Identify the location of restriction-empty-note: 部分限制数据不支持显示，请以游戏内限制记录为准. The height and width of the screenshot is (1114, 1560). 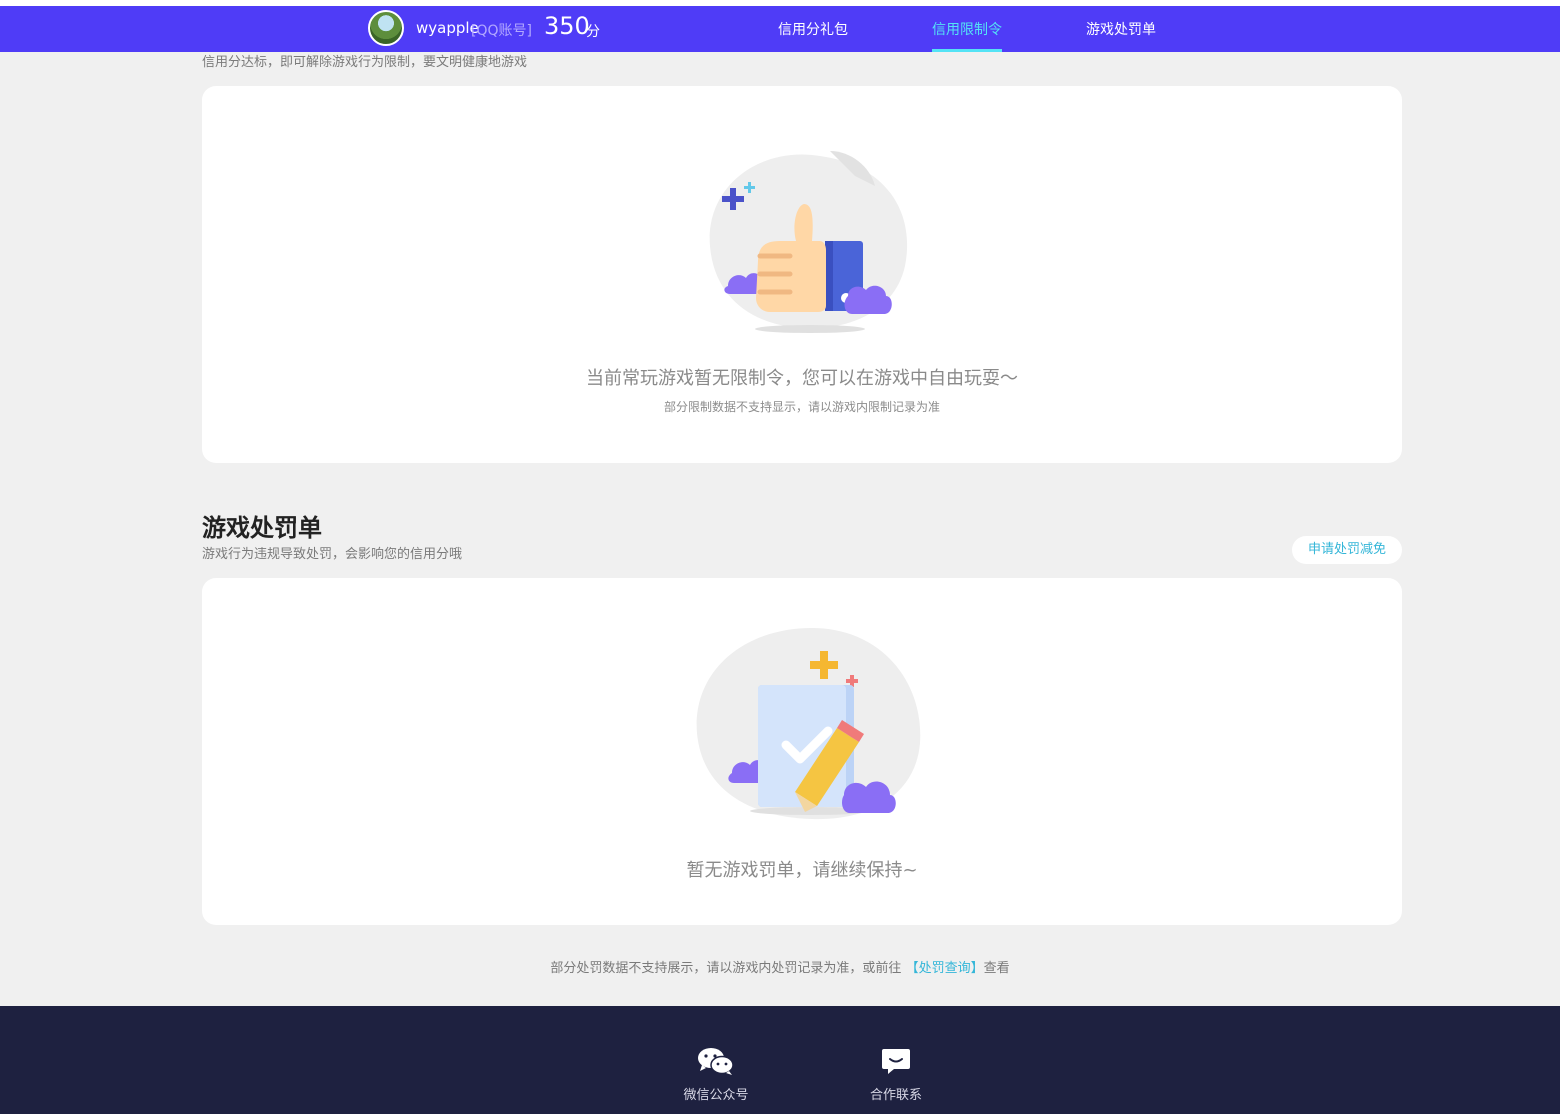
(801, 407).